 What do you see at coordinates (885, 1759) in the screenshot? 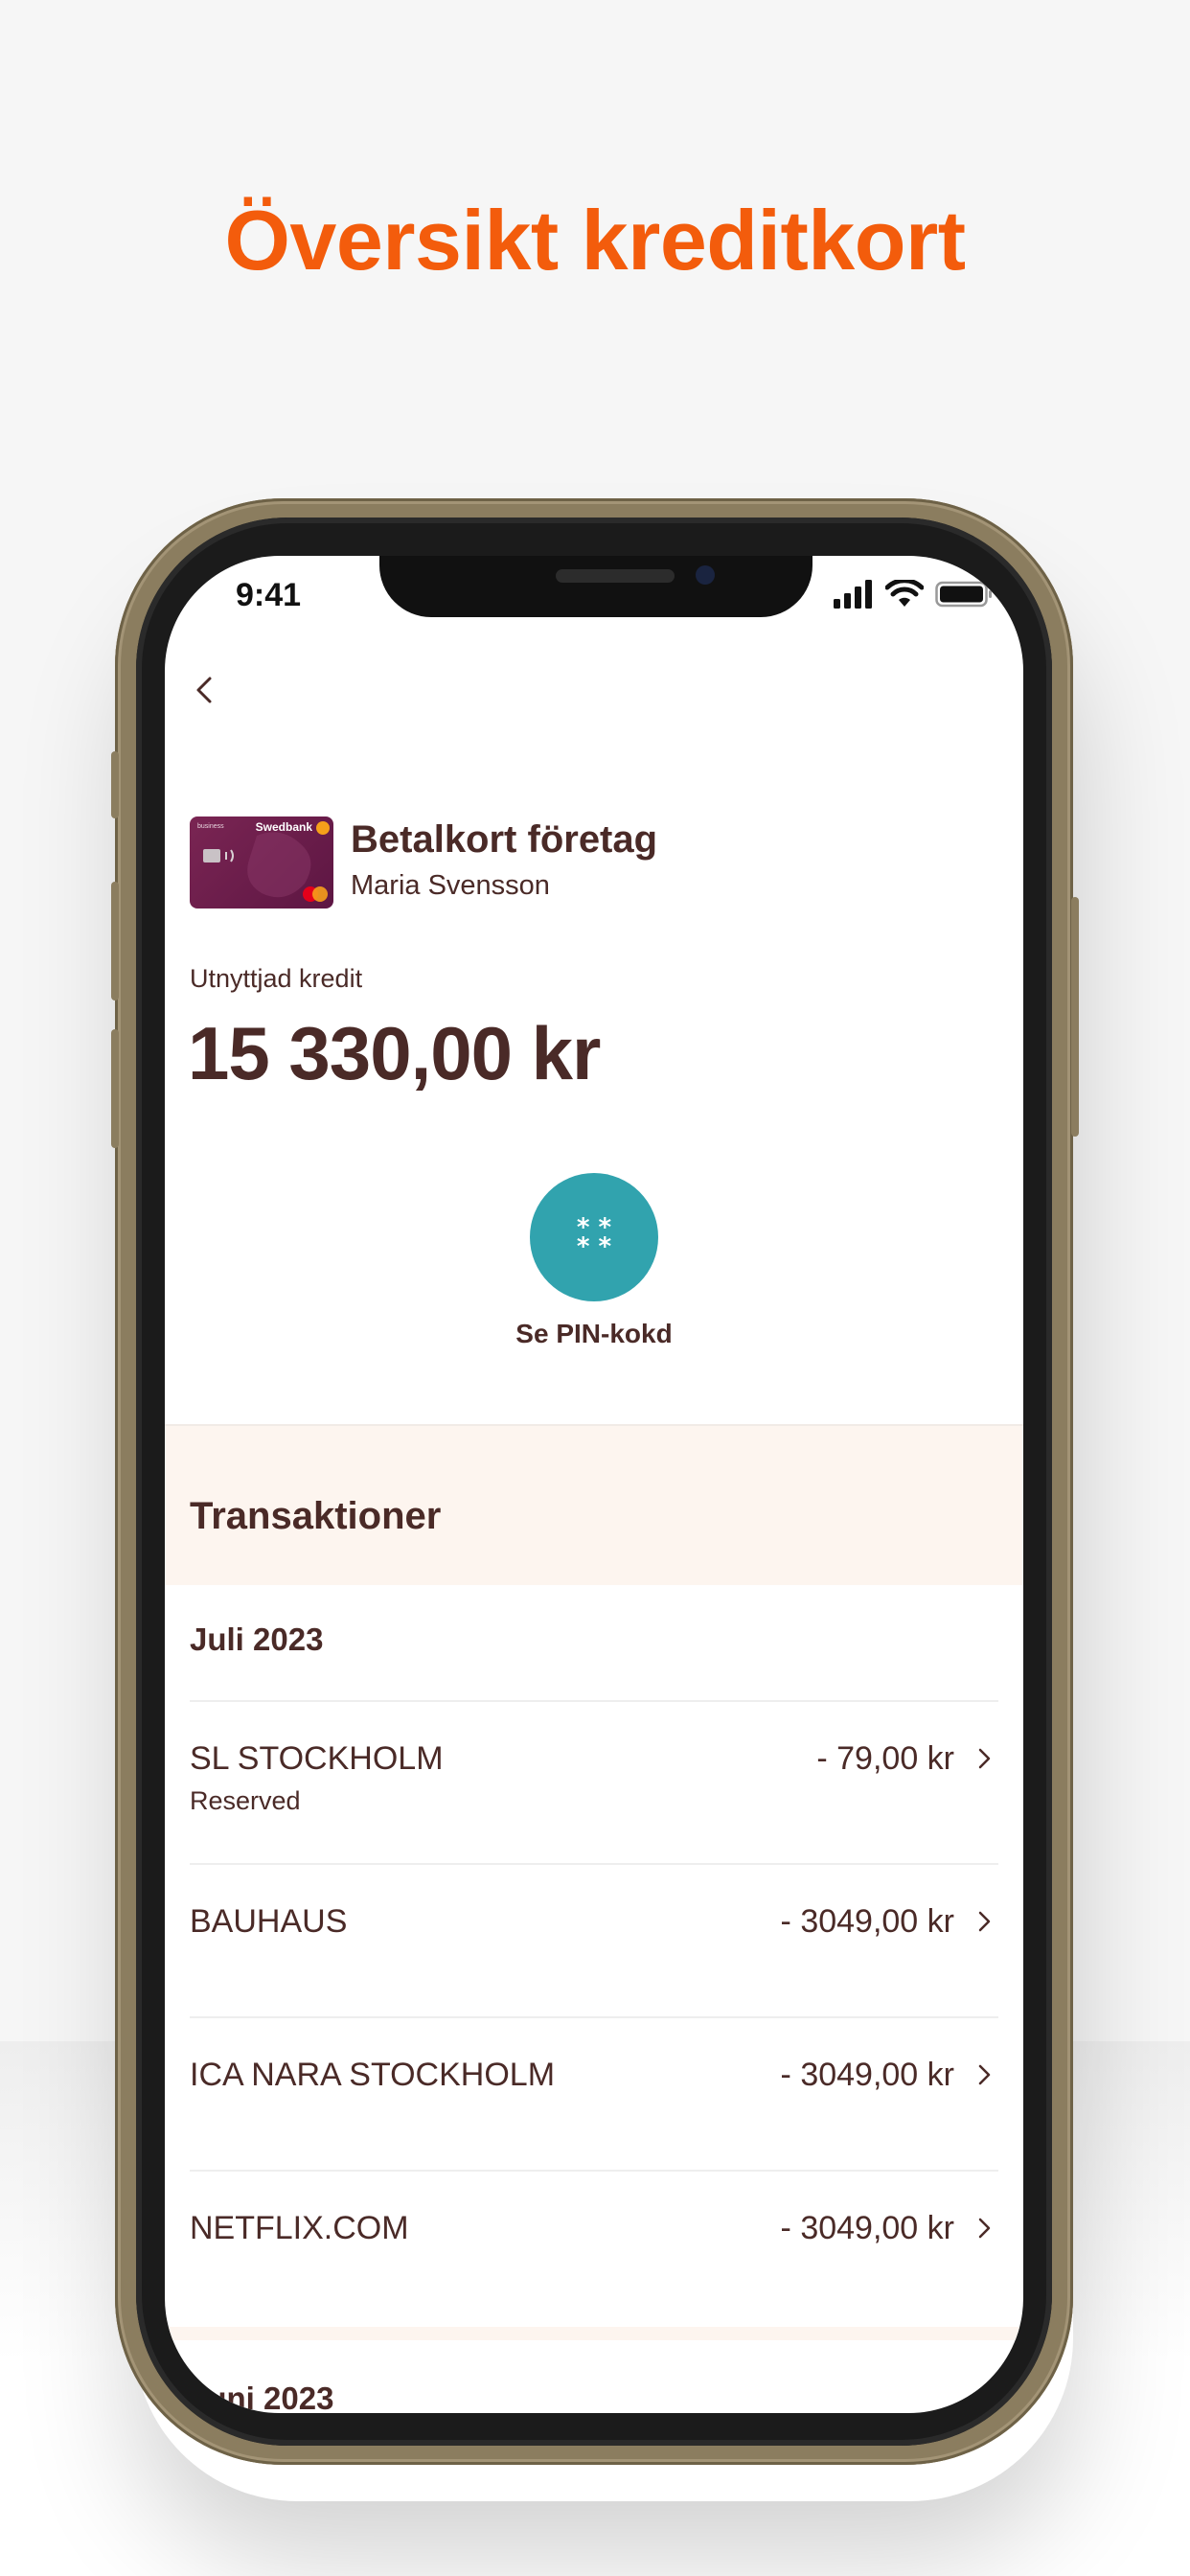
I see `transaction-amount: - 79,00 kr` at bounding box center [885, 1759].